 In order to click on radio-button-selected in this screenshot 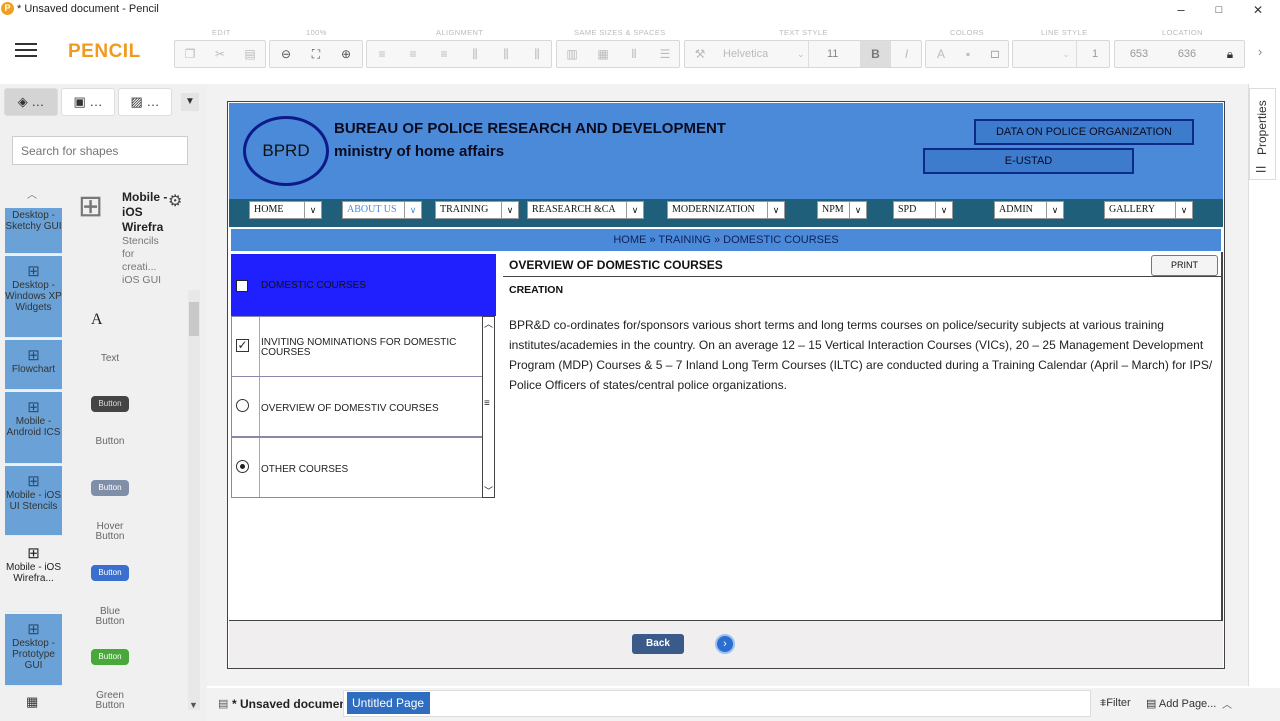, I will do `click(242, 466)`.